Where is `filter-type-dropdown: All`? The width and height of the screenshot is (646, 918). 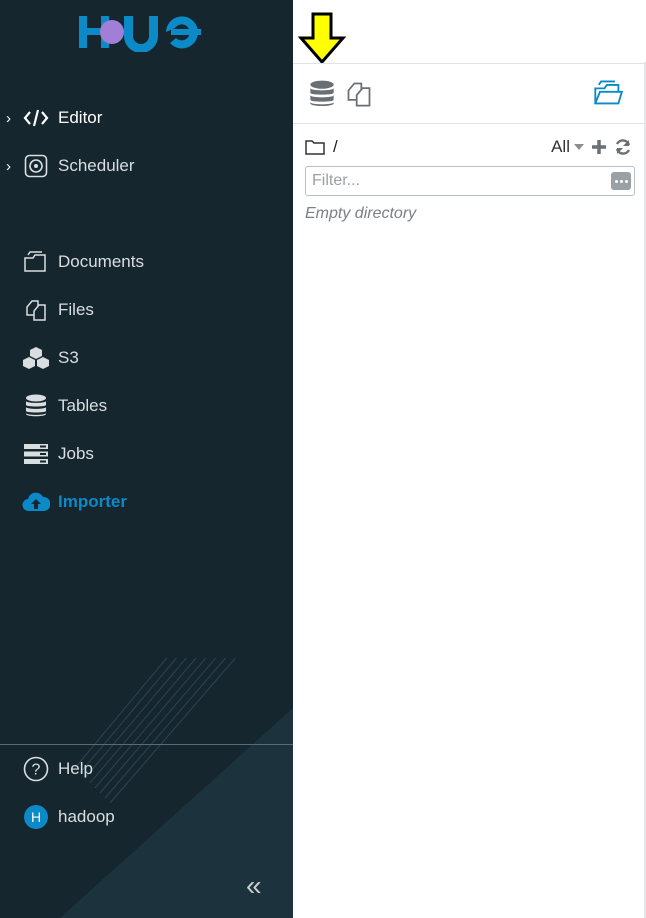
filter-type-dropdown: All is located at coordinates (567, 147).